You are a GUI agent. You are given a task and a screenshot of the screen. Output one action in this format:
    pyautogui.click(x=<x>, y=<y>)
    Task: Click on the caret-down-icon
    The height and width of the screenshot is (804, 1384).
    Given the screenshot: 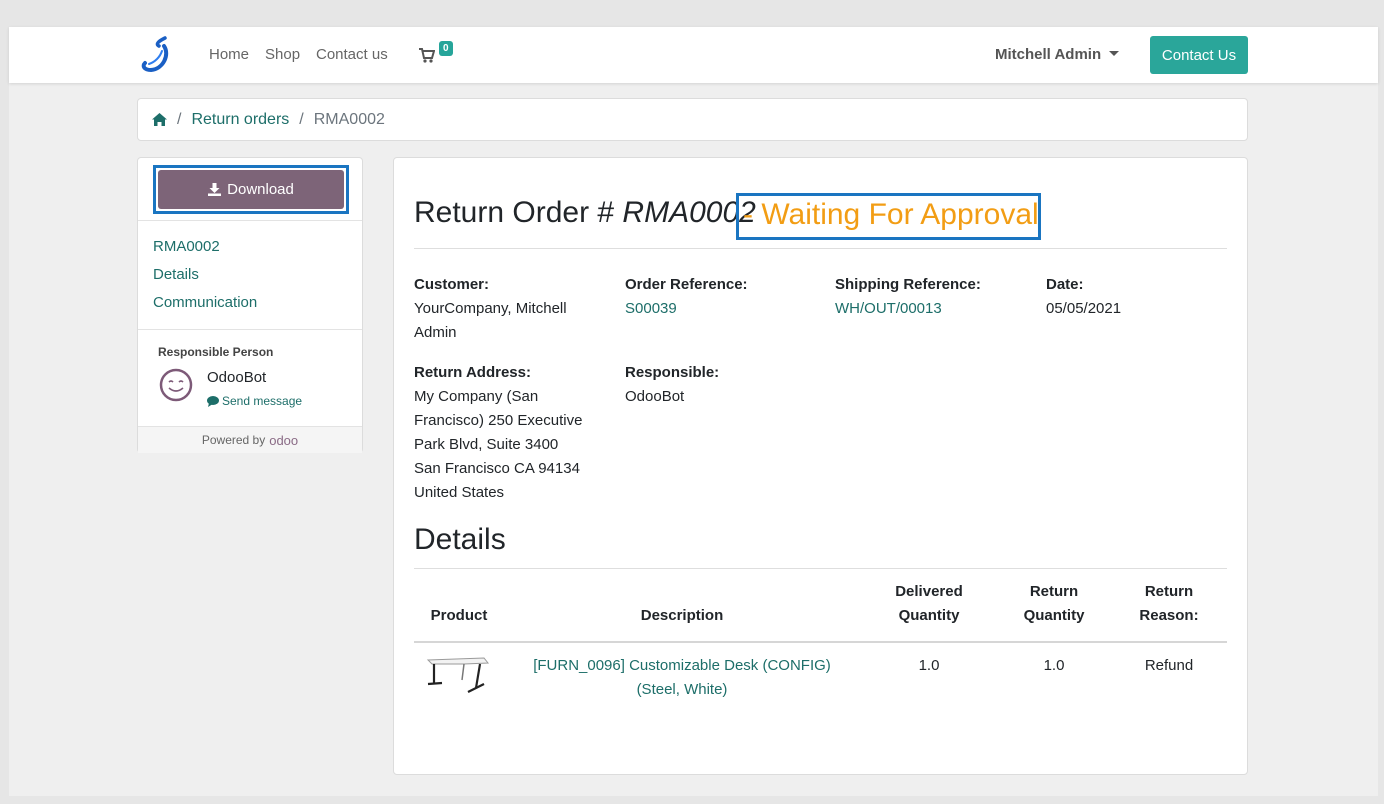 What is the action you would take?
    pyautogui.click(x=1114, y=53)
    